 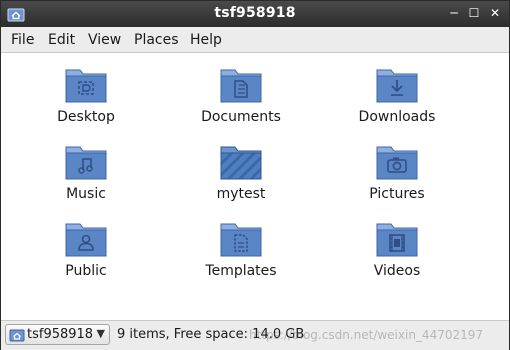 I want to click on home-folder-icon, so click(x=17, y=335).